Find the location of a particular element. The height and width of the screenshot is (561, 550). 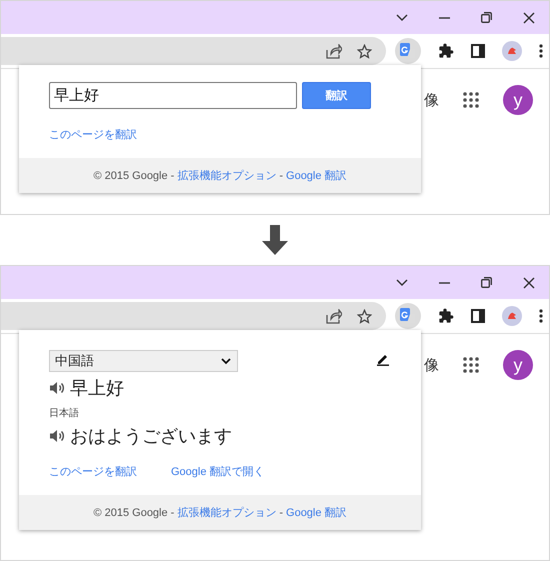

language-select: 中国語 is located at coordinates (143, 361).